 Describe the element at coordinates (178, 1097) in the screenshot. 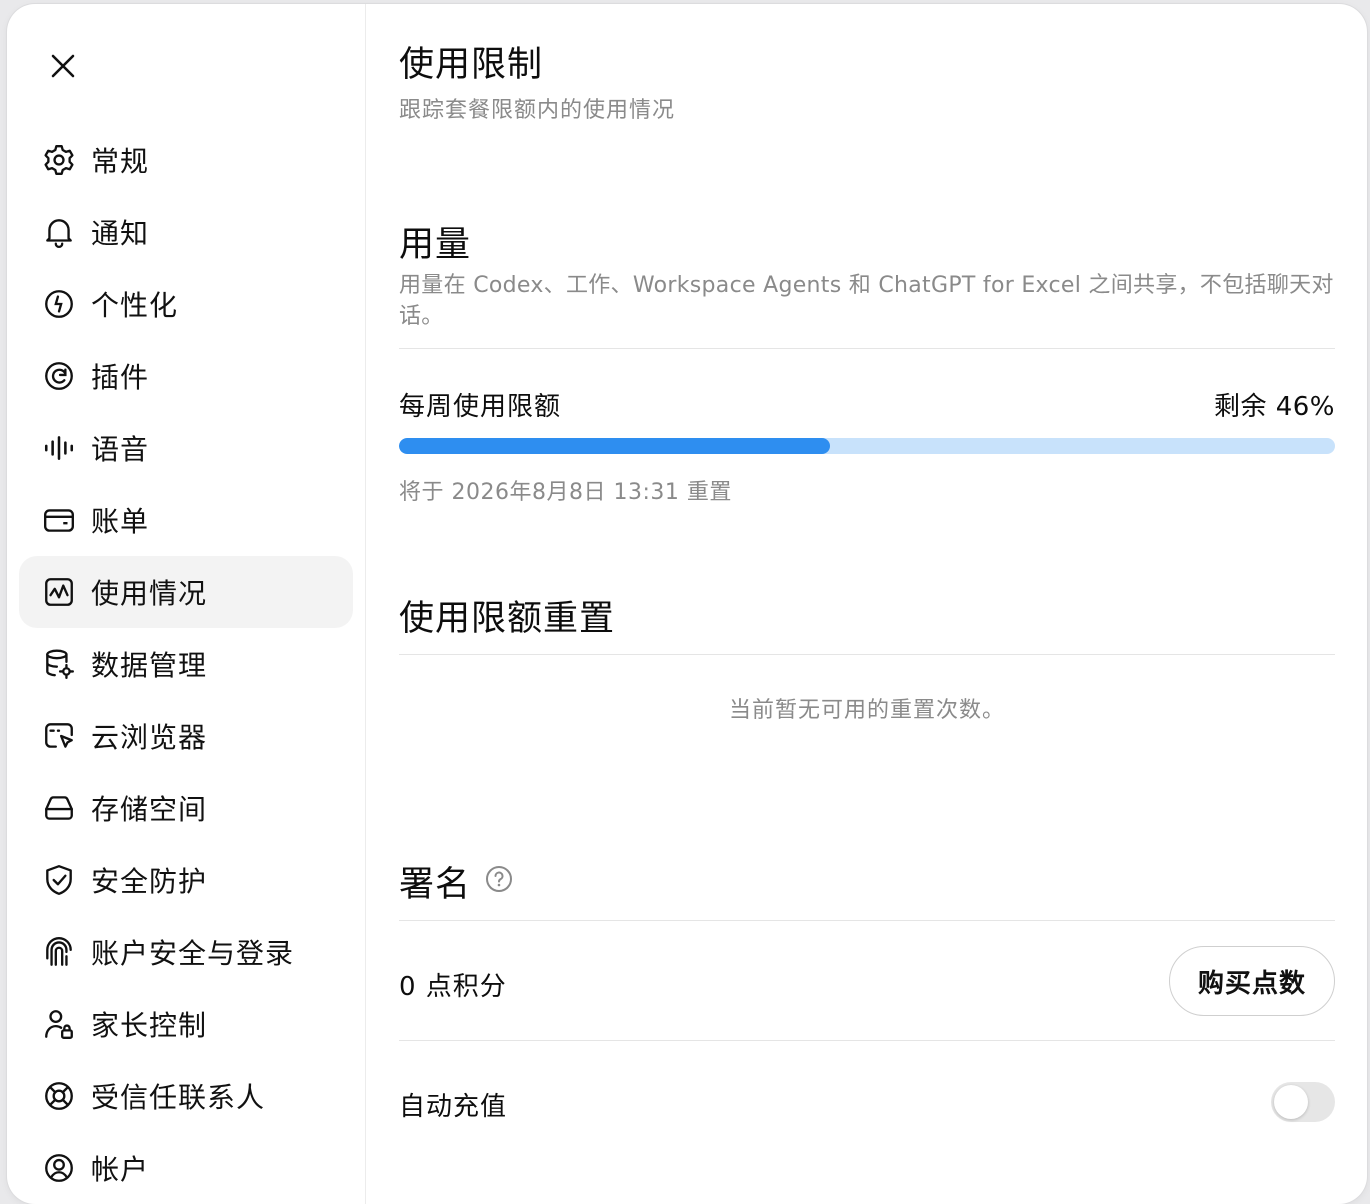

I see `sidebar-item-label: 受信任联系人` at that location.